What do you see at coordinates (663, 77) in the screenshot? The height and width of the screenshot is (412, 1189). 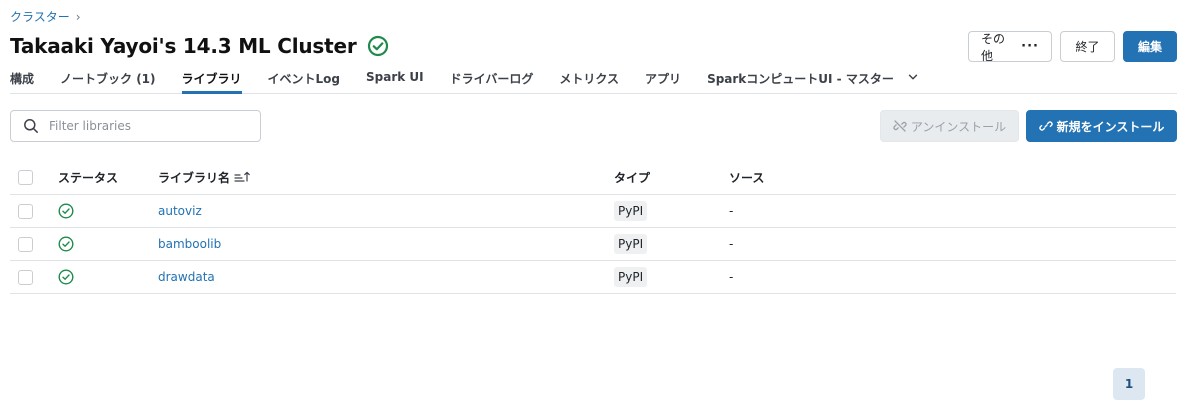 I see `tab-apps: アプリ` at bounding box center [663, 77].